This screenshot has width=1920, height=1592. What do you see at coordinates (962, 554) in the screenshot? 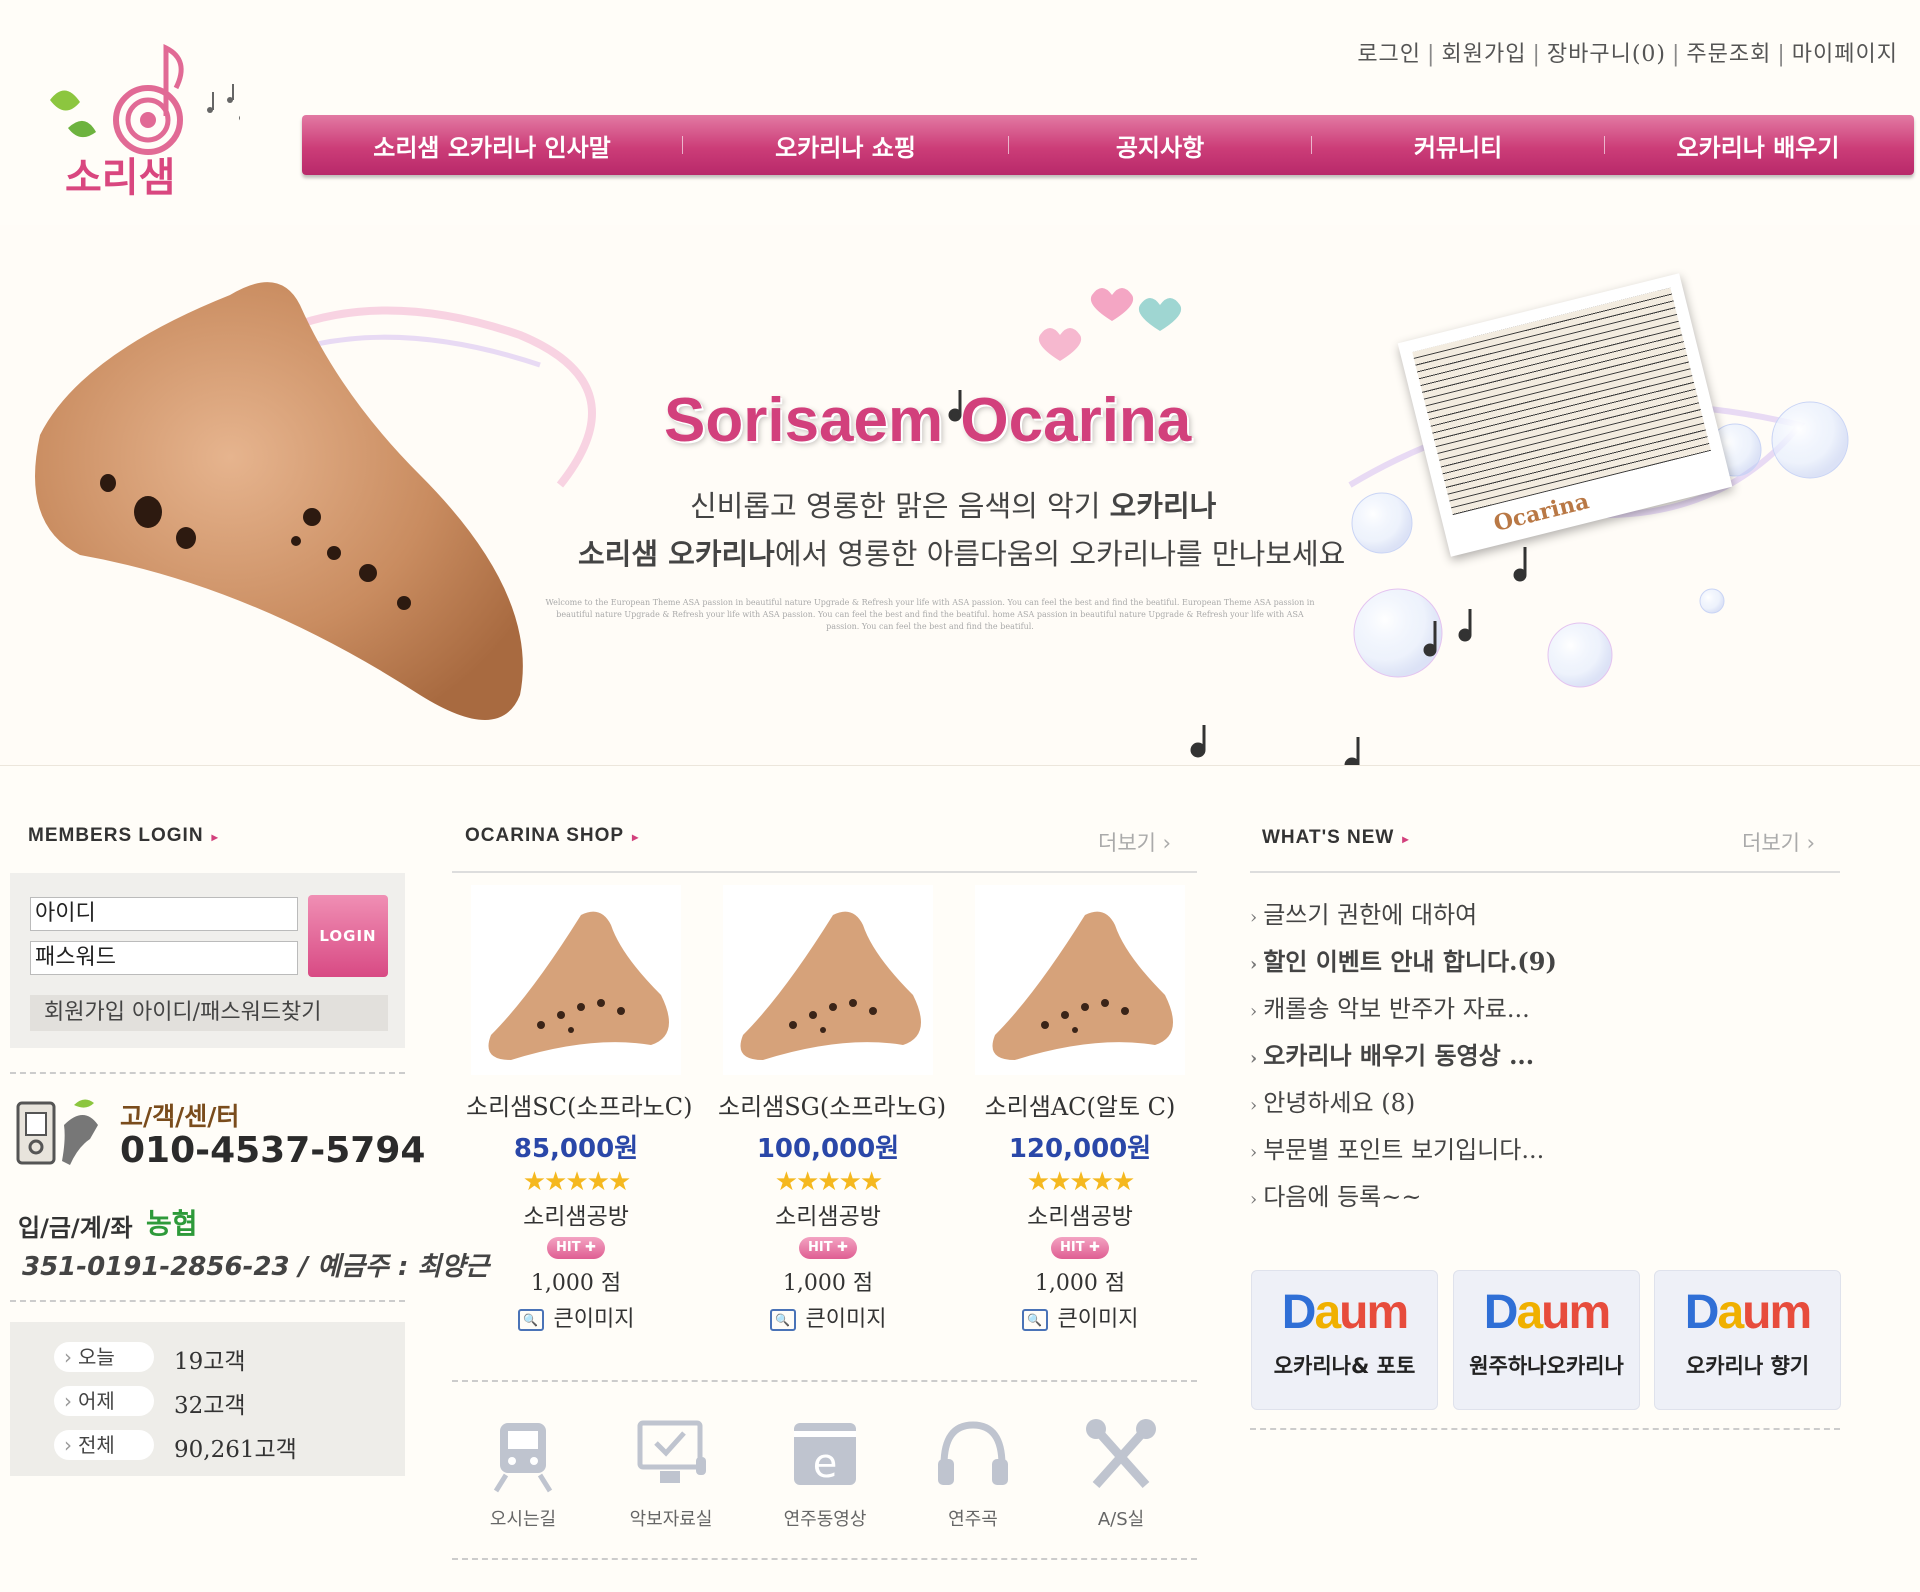
I see `banner-subtitle-2: 소리샘 오카리나에서 영롱한 아름다움의 오카리나를 만나보세요` at bounding box center [962, 554].